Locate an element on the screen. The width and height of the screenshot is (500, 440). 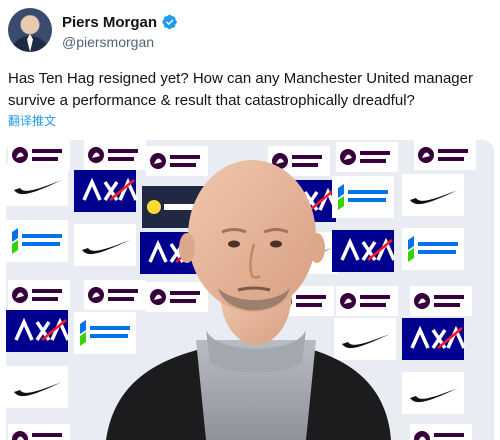
verified-badge-icon is located at coordinates (169, 22).